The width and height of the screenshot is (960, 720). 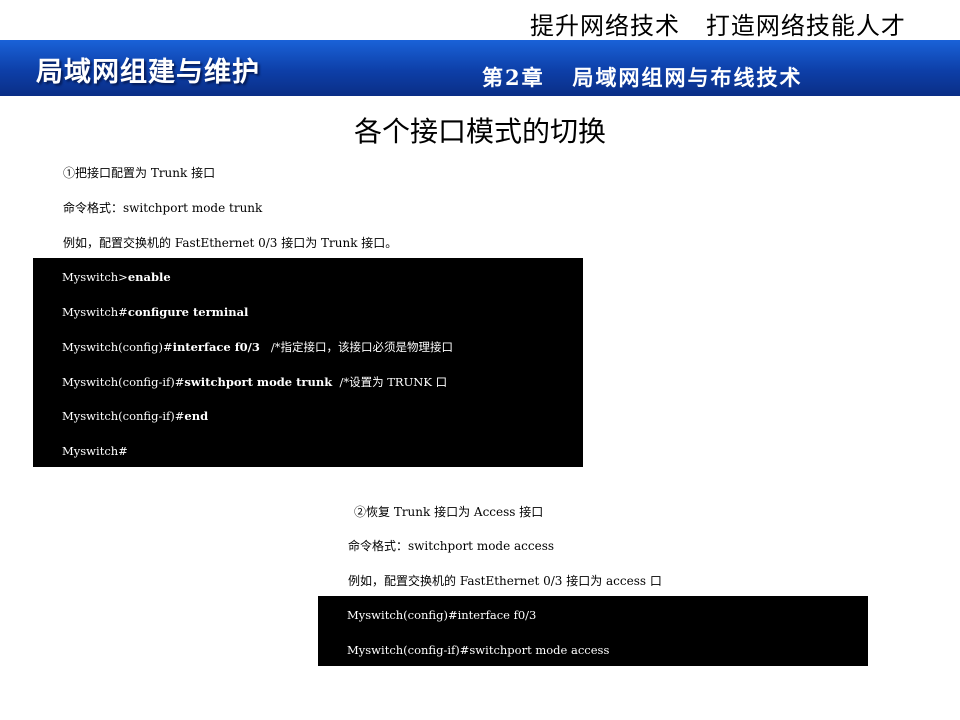 What do you see at coordinates (718, 26) in the screenshot?
I see `header-slogan: 提升网络技术 打造网络技能人才` at bounding box center [718, 26].